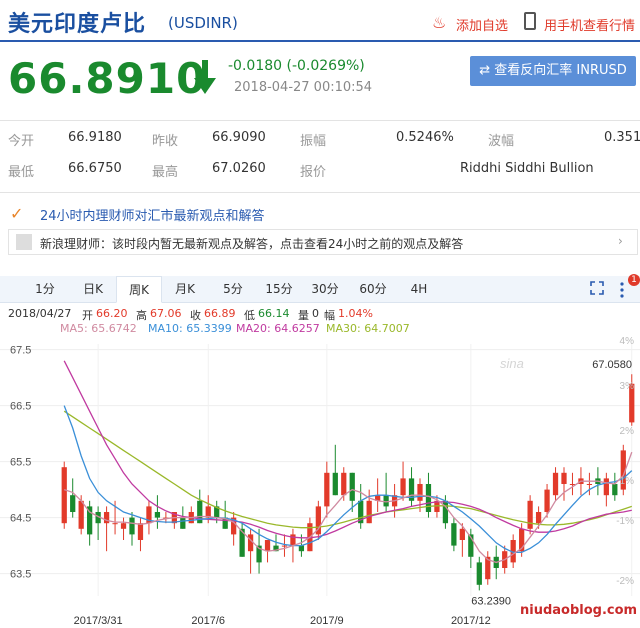  I want to click on ohlc-amp-label: 幅, so click(329, 315).